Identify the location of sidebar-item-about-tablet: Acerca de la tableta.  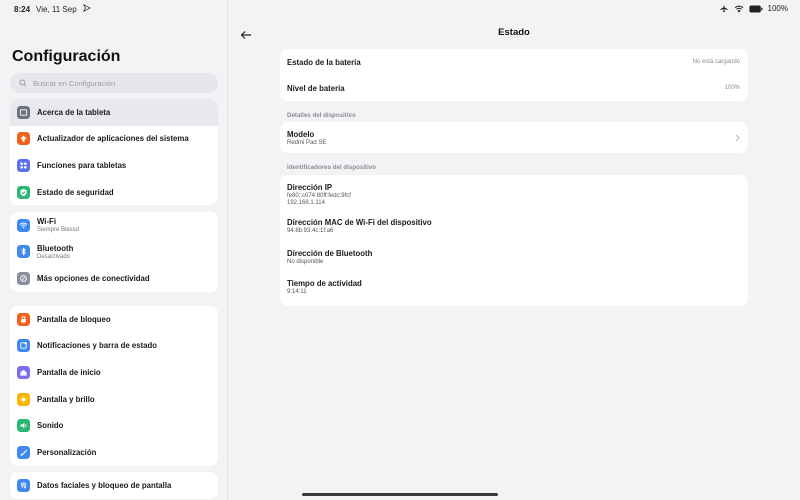
(114, 112).